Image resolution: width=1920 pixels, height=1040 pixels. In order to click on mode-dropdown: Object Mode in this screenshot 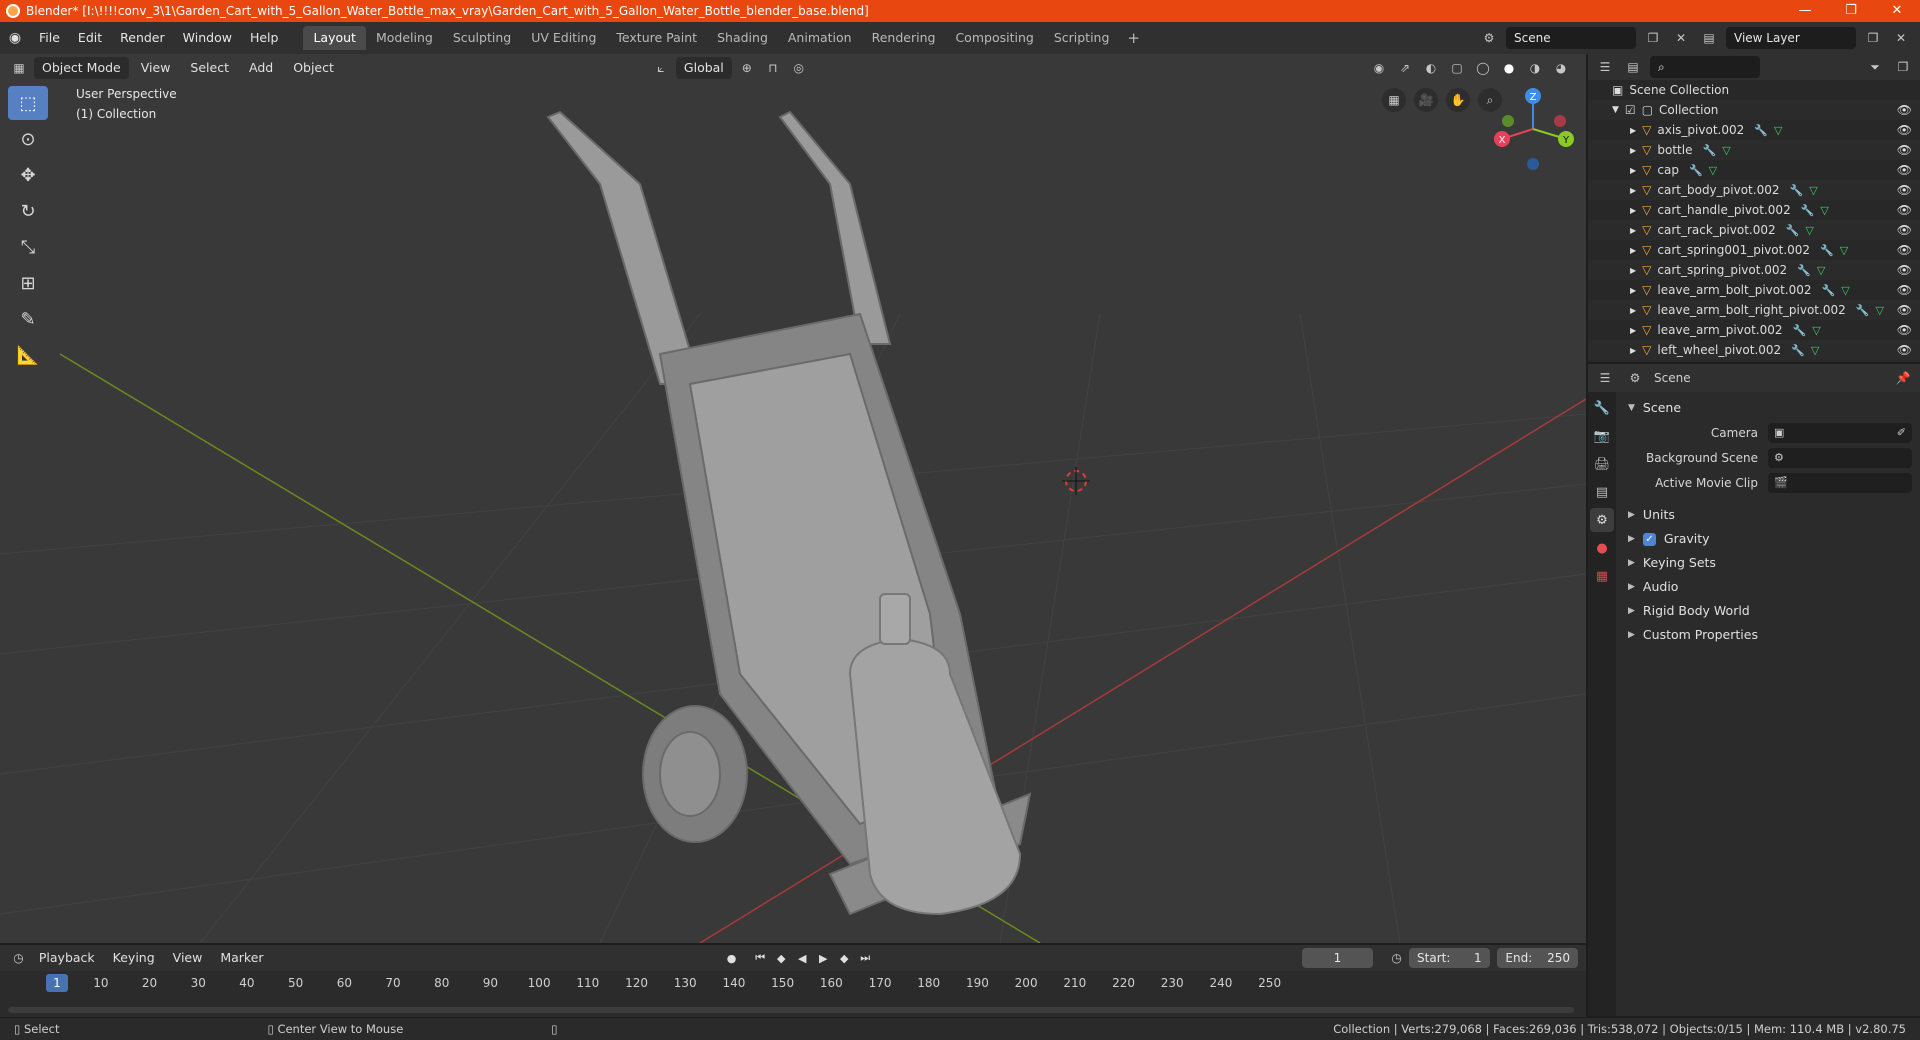, I will do `click(81, 68)`.